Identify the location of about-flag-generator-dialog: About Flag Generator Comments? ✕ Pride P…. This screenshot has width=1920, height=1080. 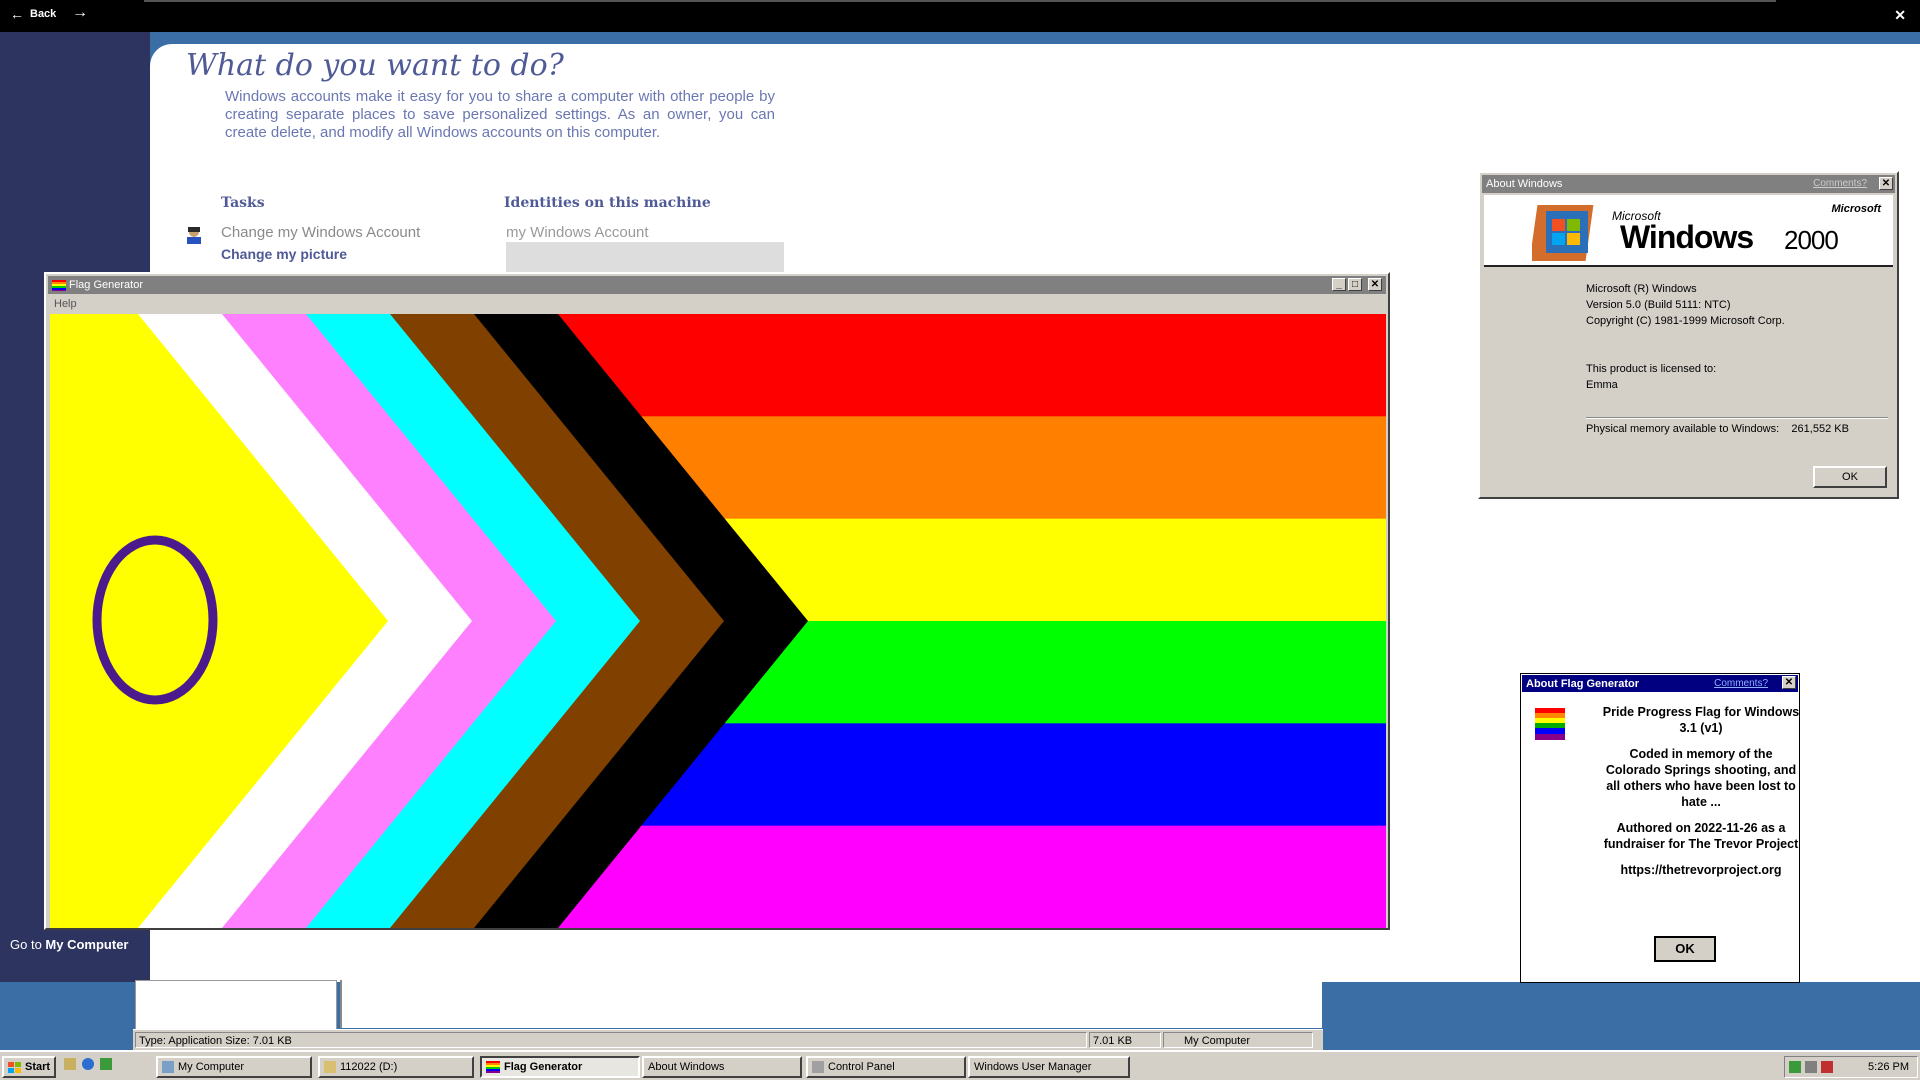
(1660, 828).